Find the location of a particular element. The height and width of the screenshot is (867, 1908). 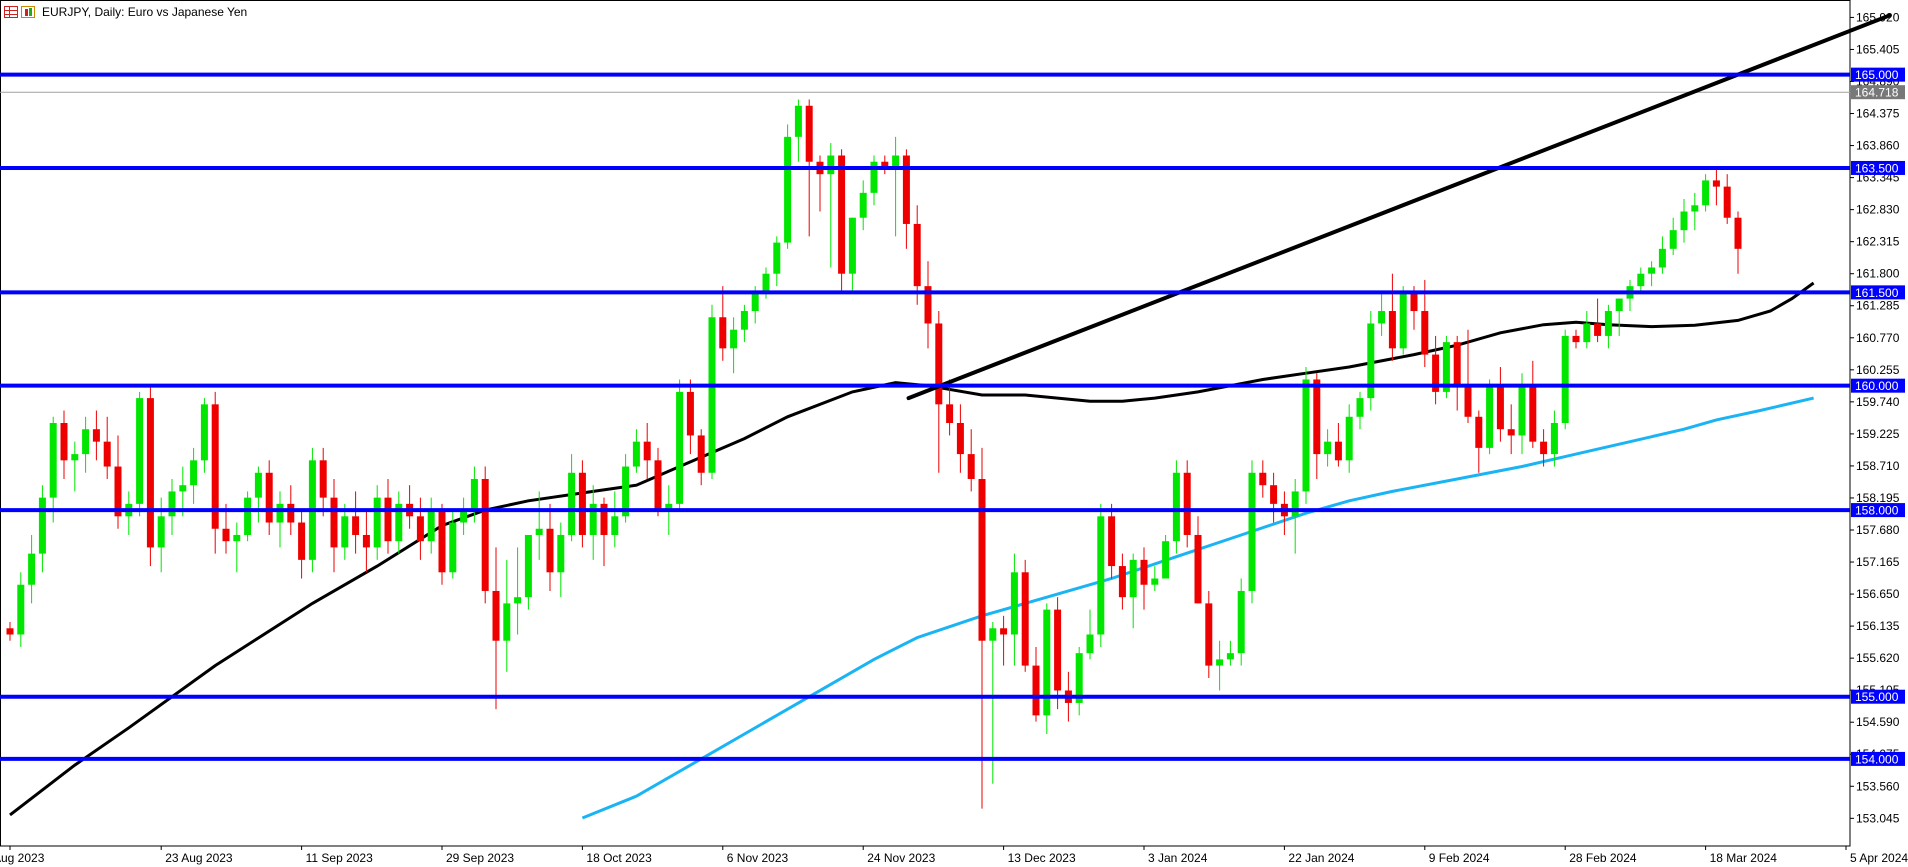

y-tick-label: 164.375 is located at coordinates (1878, 114).